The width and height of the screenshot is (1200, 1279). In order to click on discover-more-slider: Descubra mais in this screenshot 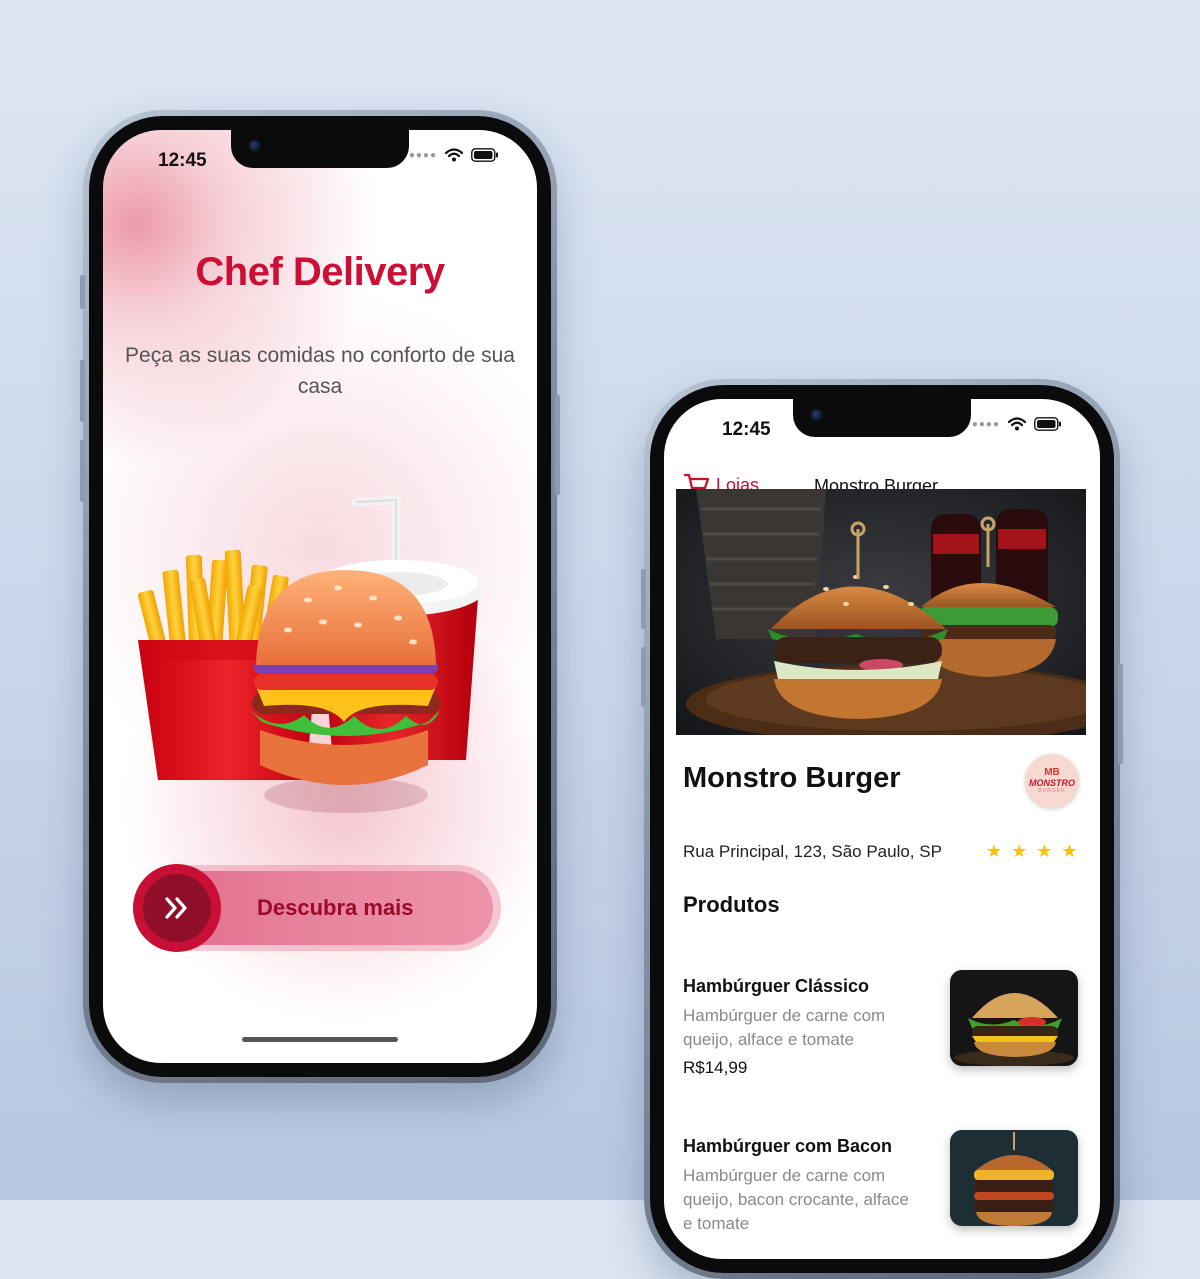, I will do `click(317, 908)`.